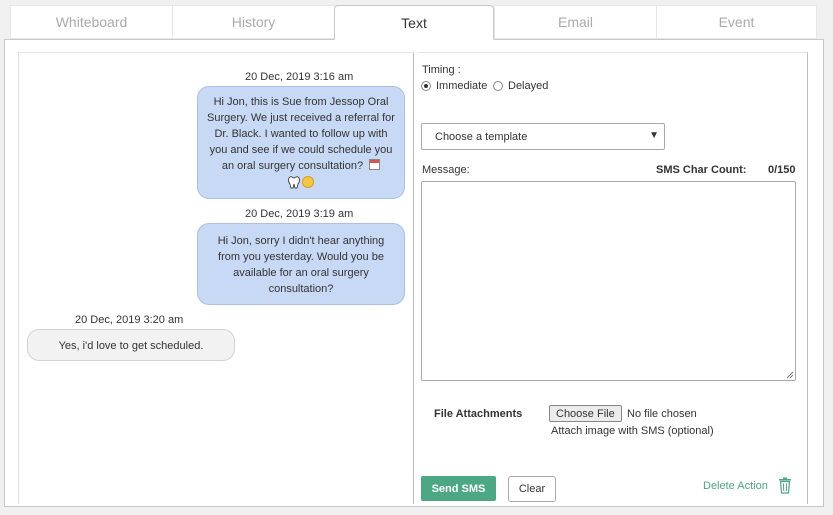 Image resolution: width=833 pixels, height=515 pixels. What do you see at coordinates (736, 22) in the screenshot?
I see `tab-event: Event` at bounding box center [736, 22].